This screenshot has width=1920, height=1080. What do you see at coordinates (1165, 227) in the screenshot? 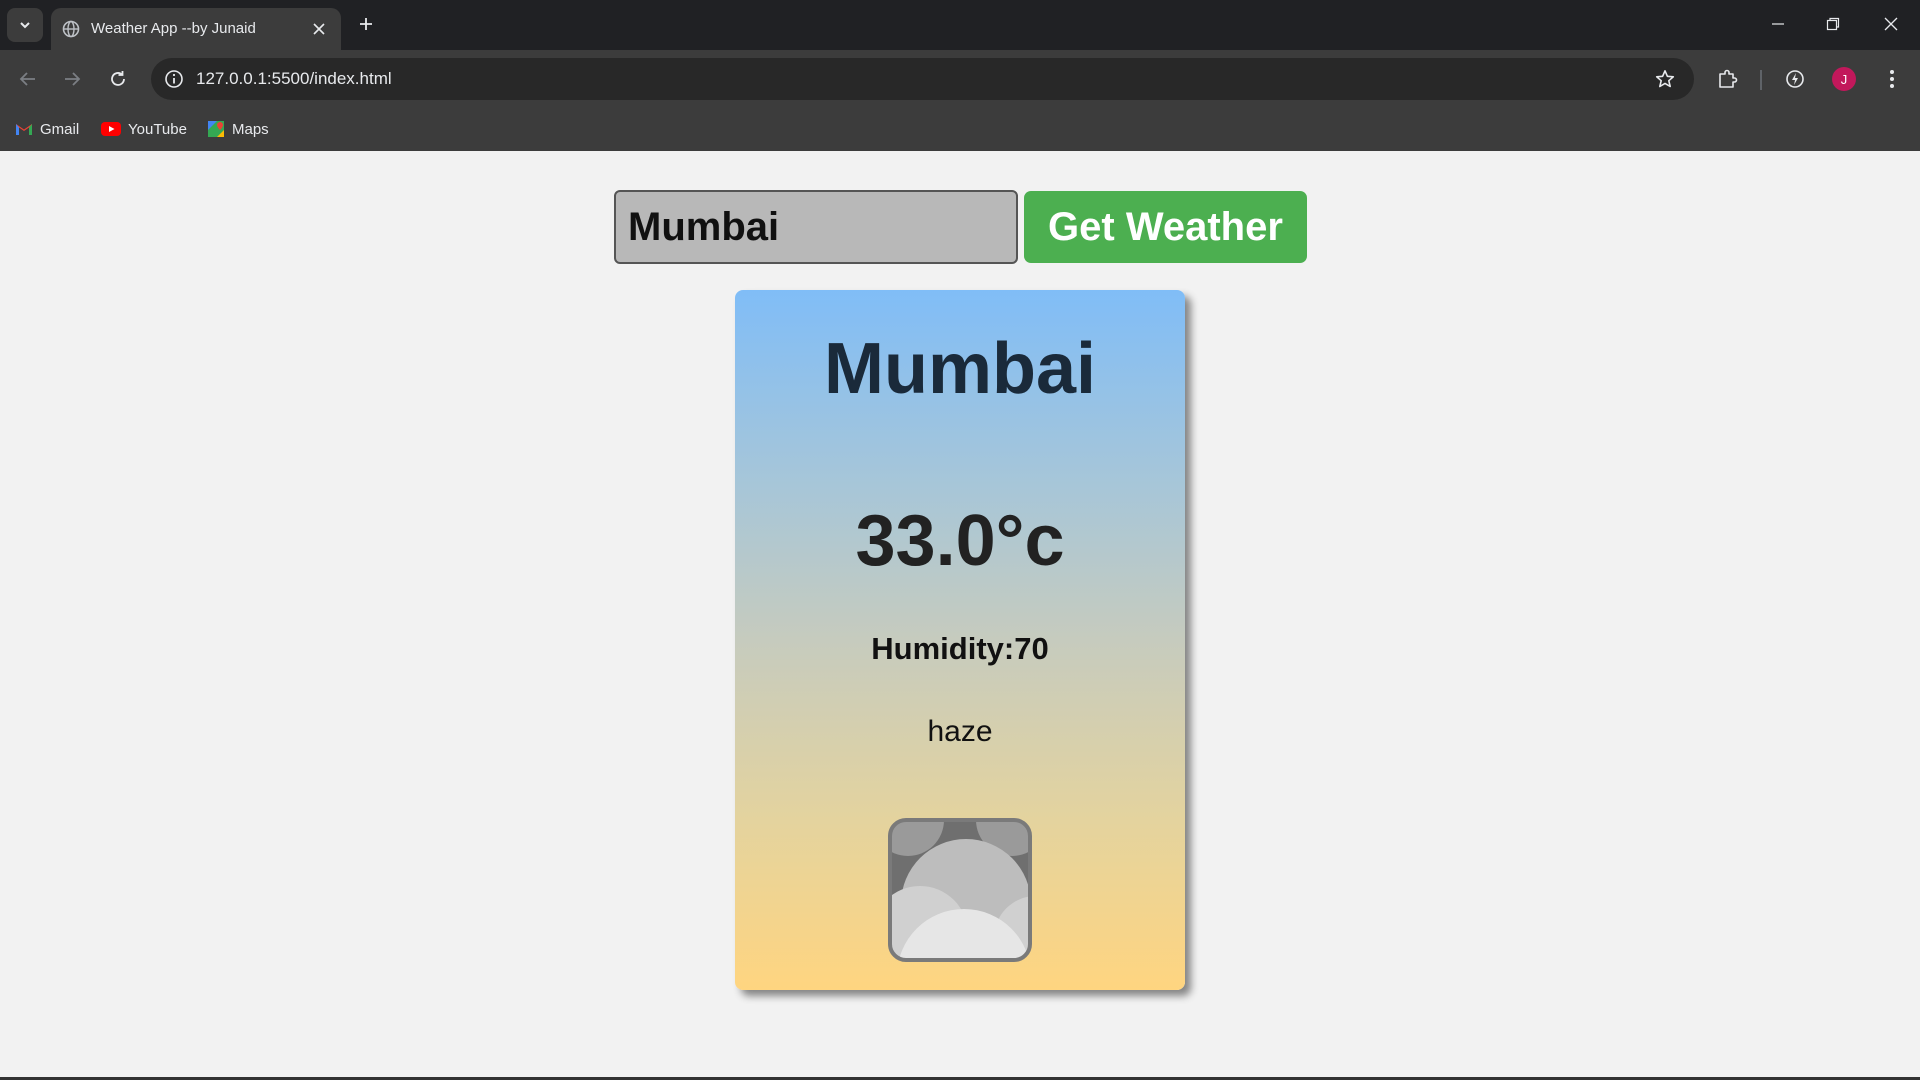
I see `get-weather-button: Get Weather` at bounding box center [1165, 227].